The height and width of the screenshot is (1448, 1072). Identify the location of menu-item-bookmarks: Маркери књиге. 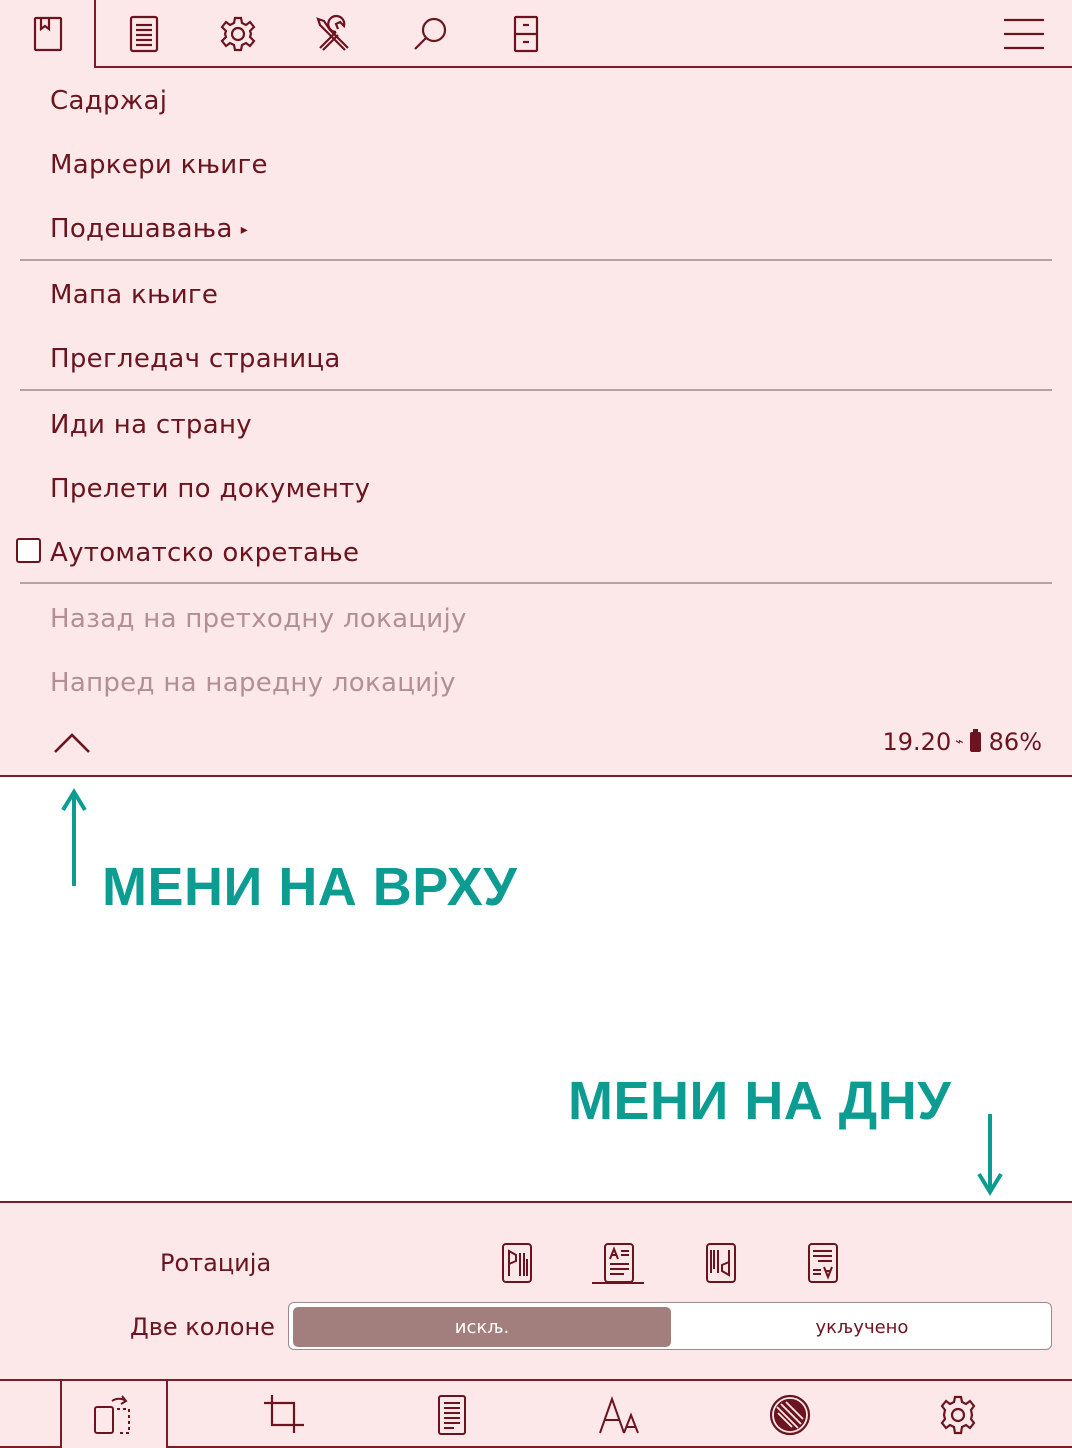
(159, 165).